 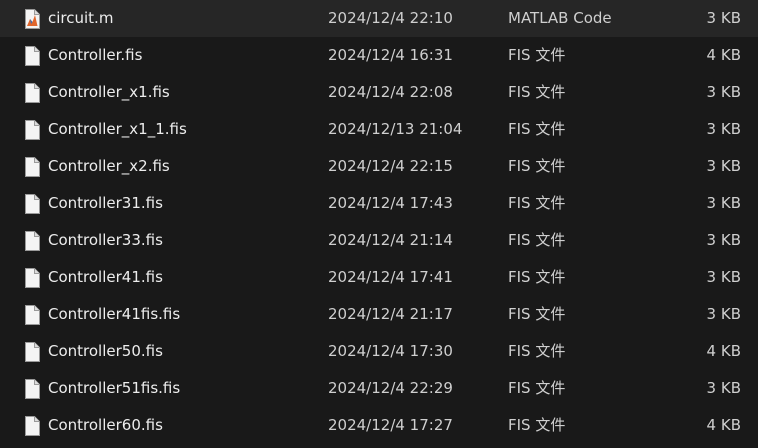 What do you see at coordinates (109, 166) in the screenshot?
I see `file-name: Controller_x2.fis` at bounding box center [109, 166].